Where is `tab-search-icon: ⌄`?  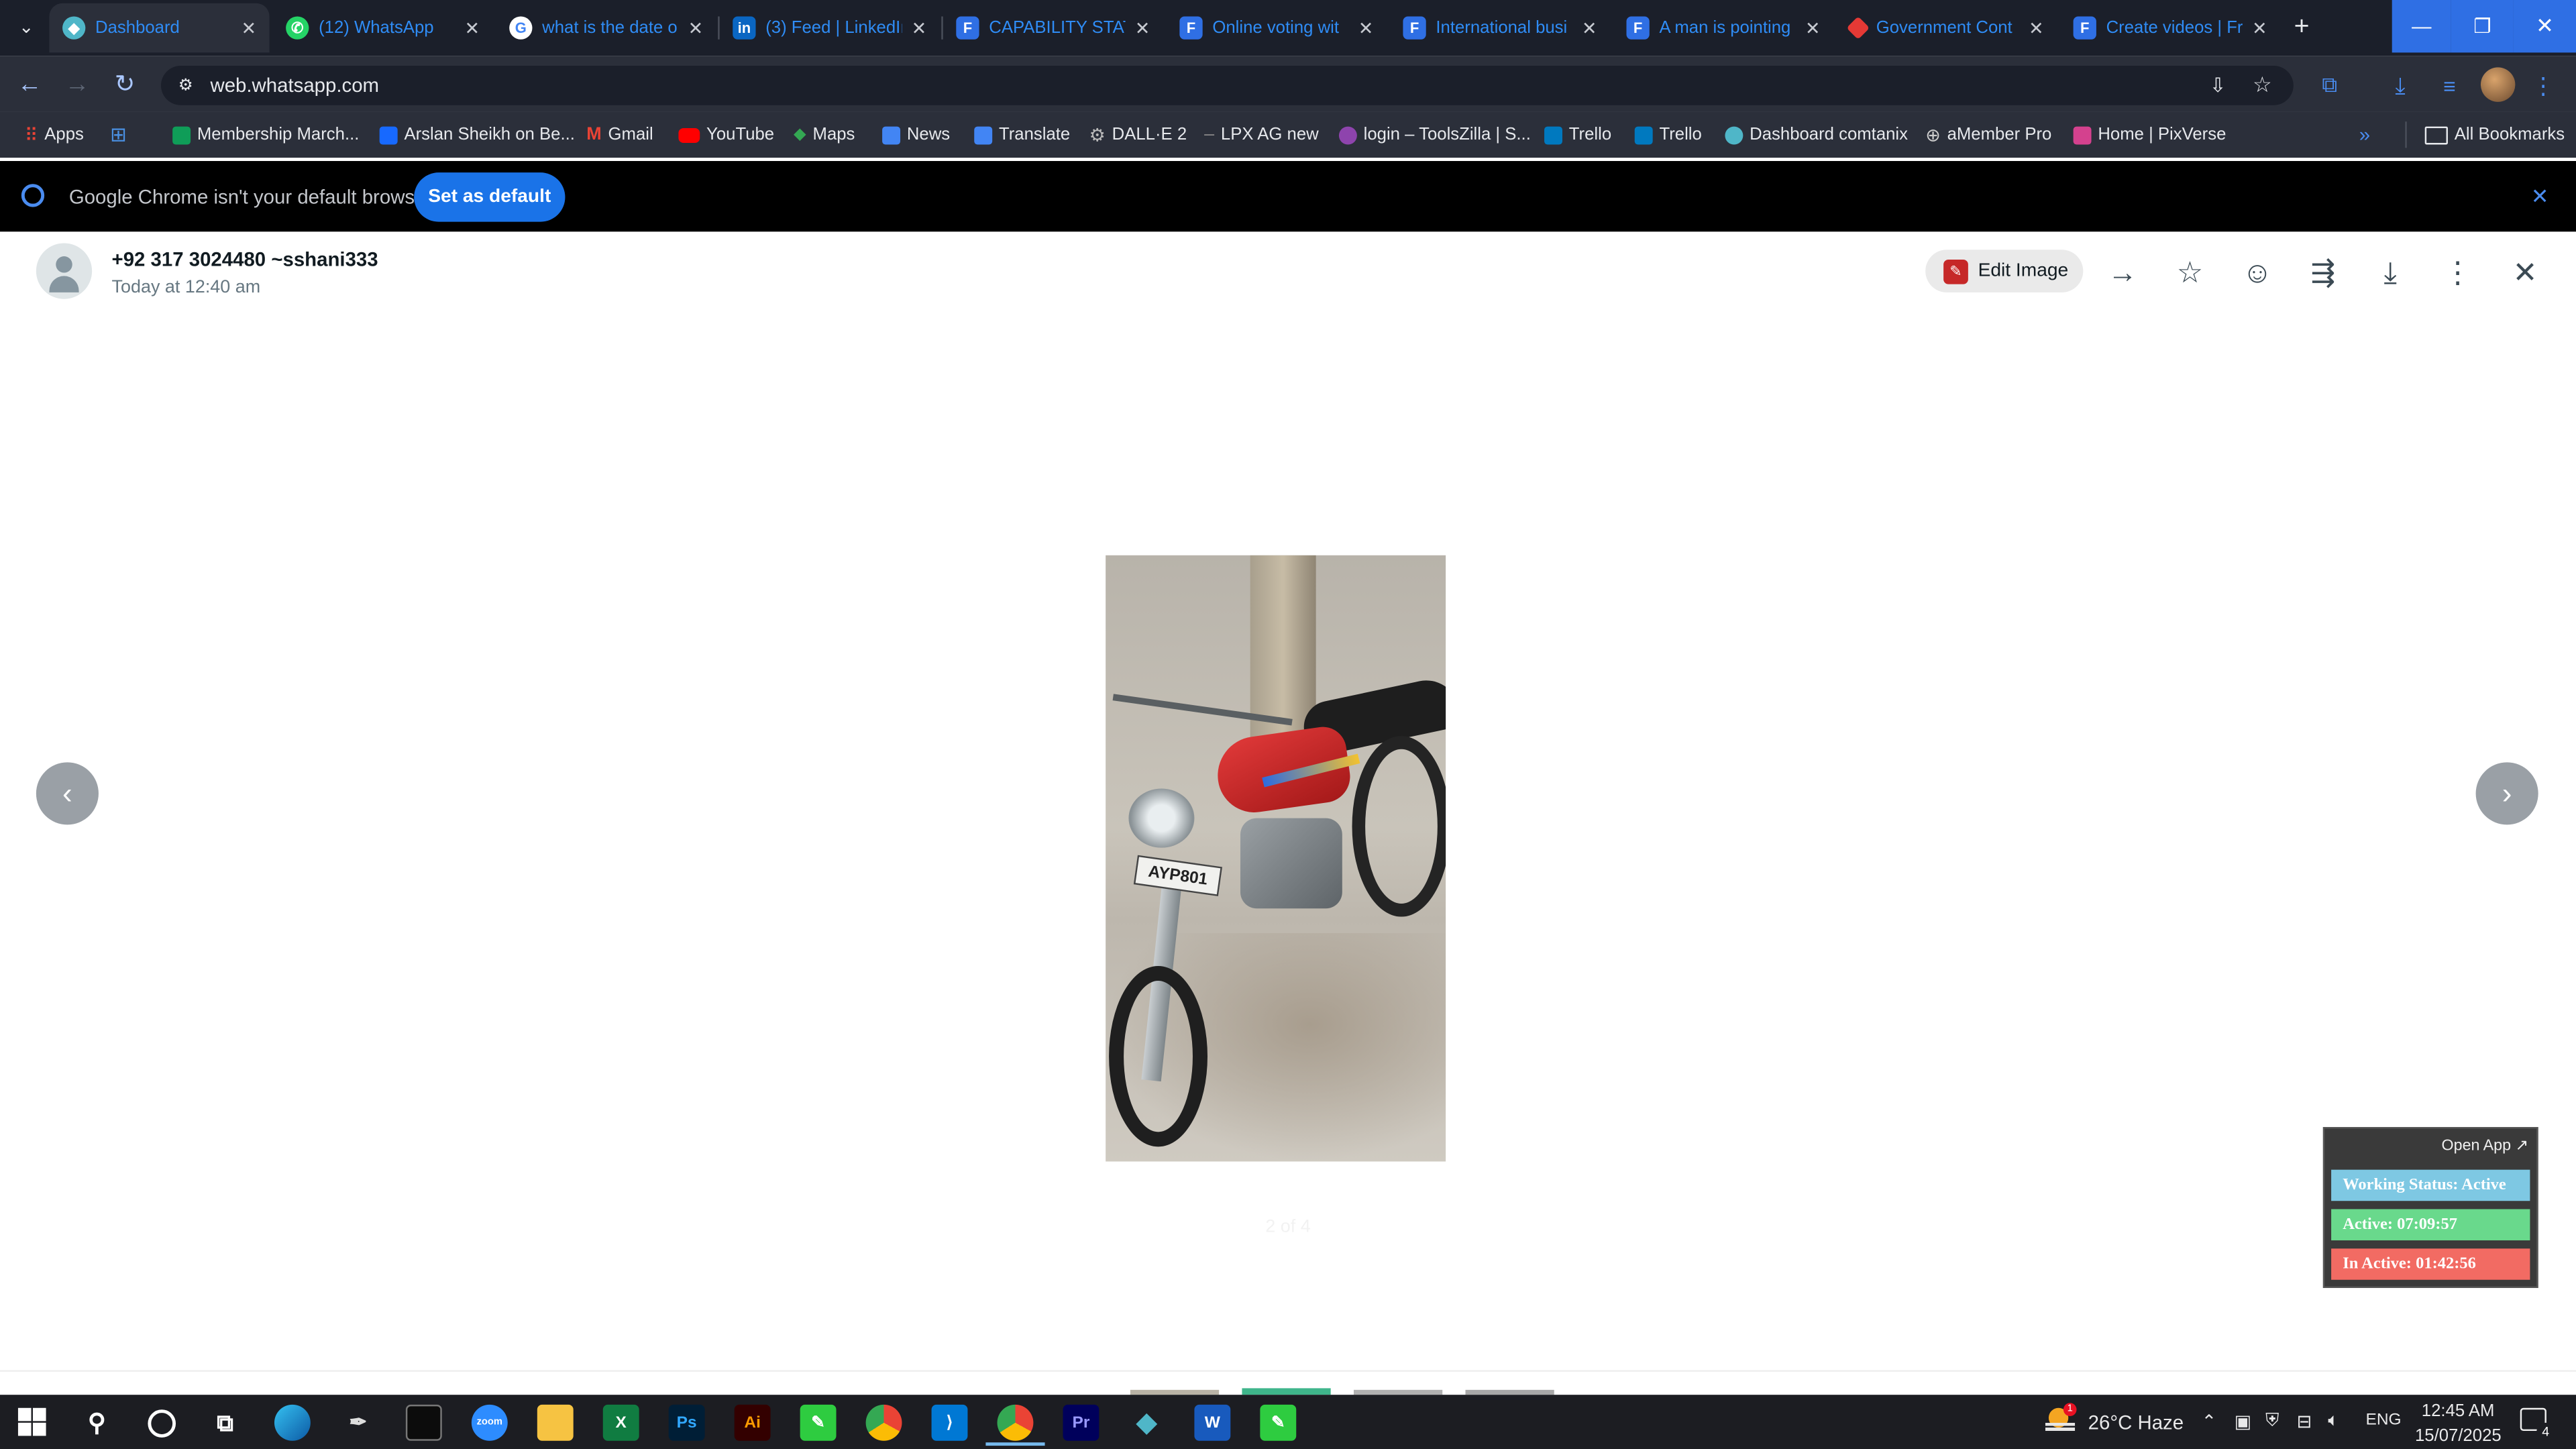 tab-search-icon: ⌄ is located at coordinates (26, 26).